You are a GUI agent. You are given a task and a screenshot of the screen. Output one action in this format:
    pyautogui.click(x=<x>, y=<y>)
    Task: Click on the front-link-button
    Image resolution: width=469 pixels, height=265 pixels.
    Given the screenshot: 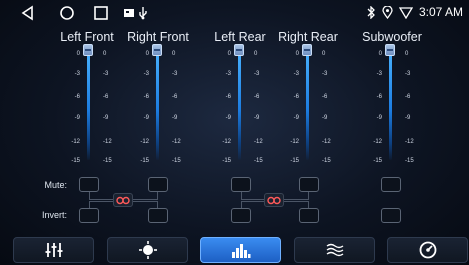 What is the action you would take?
    pyautogui.click(x=123, y=200)
    